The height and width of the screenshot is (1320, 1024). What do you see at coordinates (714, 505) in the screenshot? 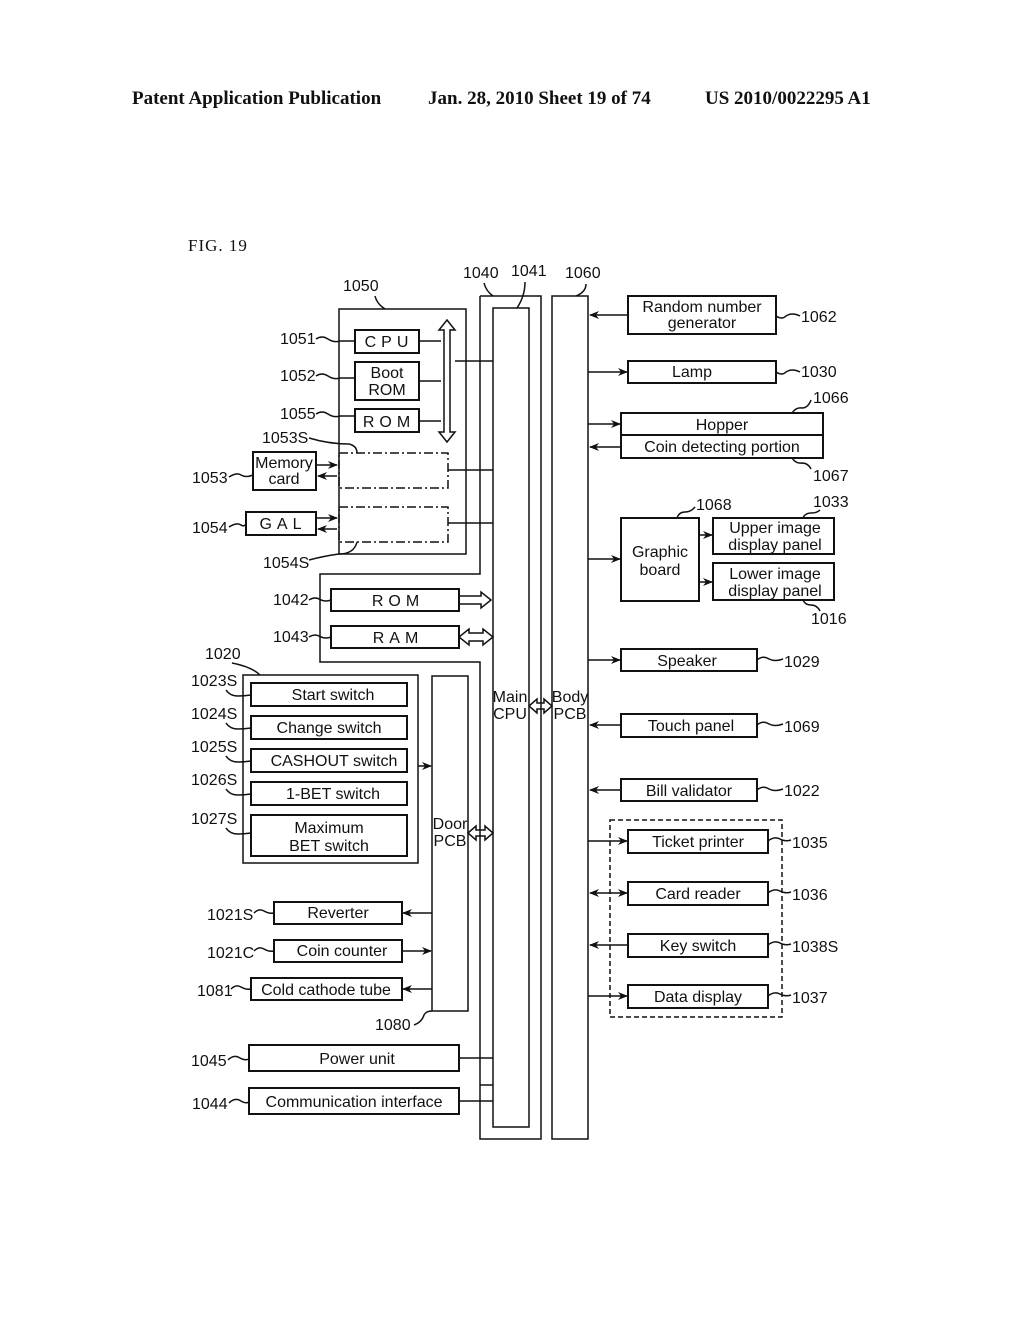
I see `ref-1068: 1068` at bounding box center [714, 505].